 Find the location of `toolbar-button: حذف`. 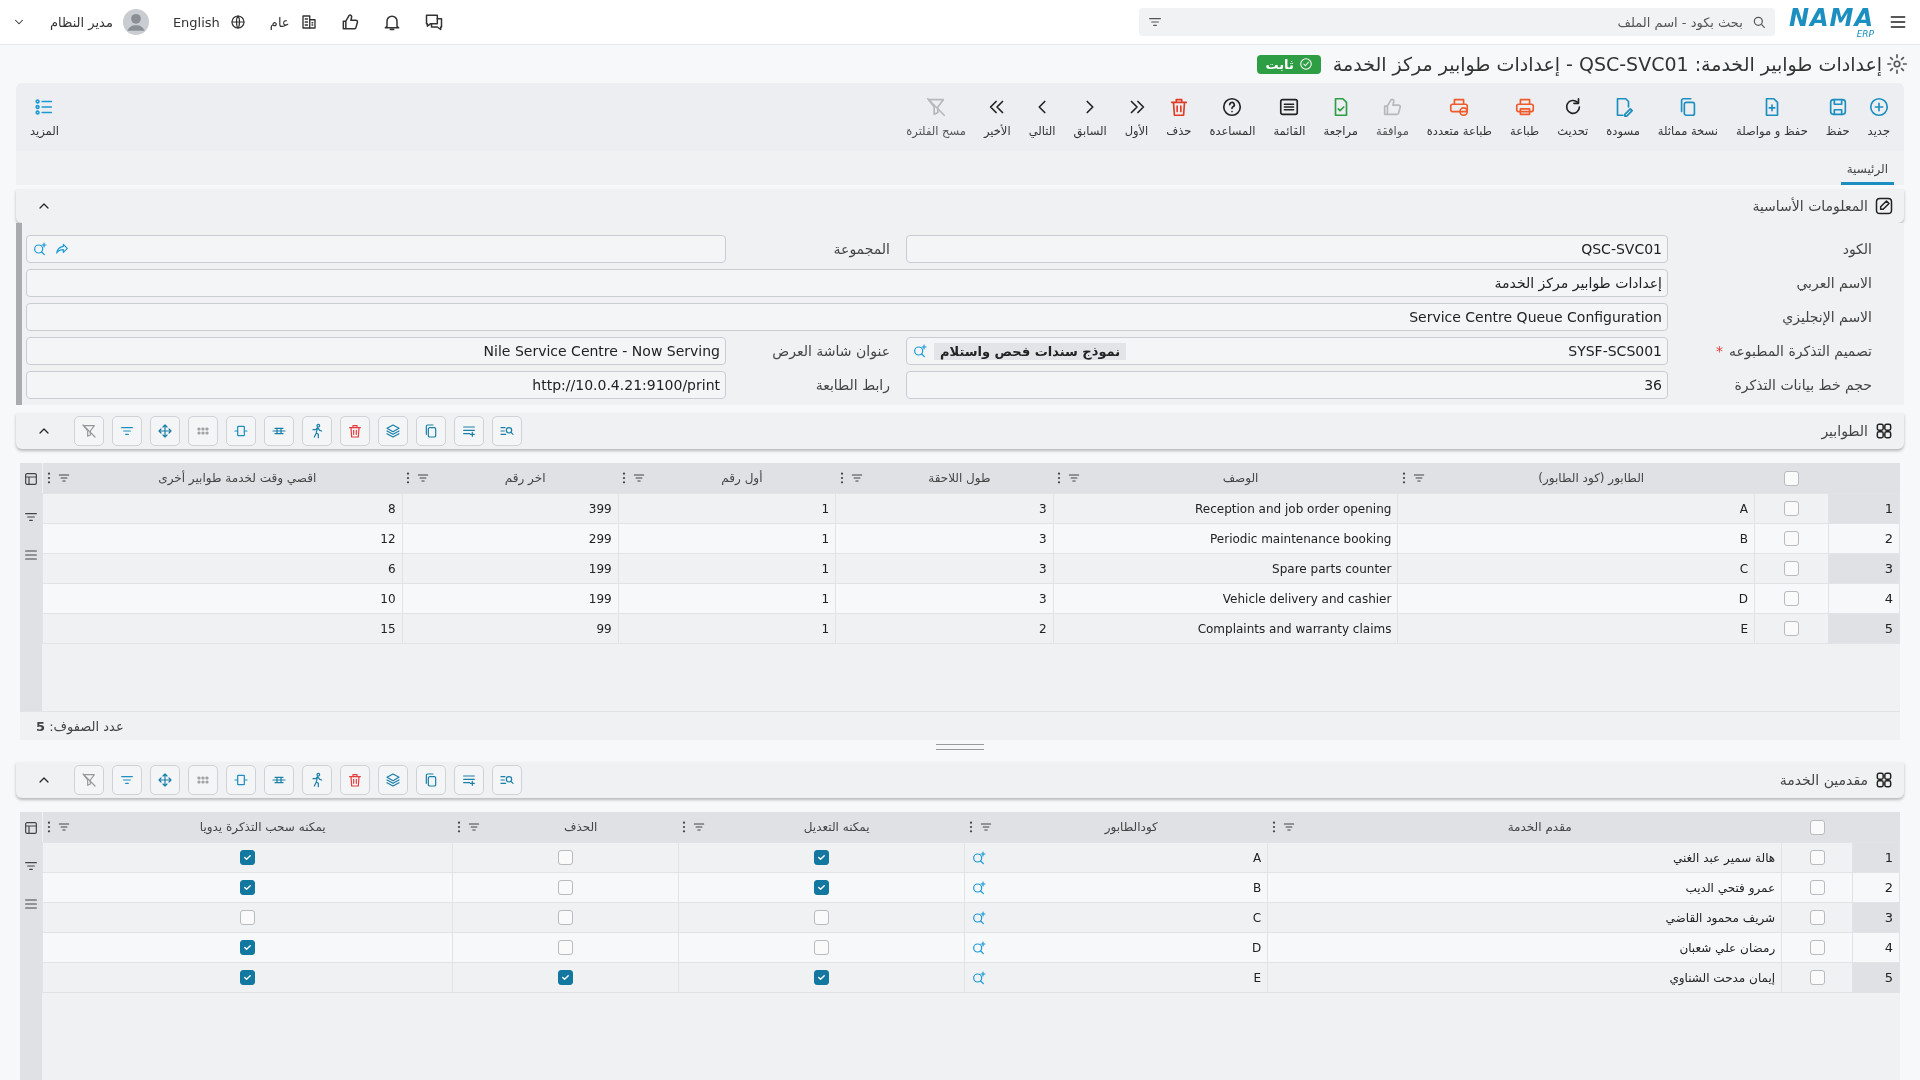

toolbar-button: حذف is located at coordinates (1179, 117).